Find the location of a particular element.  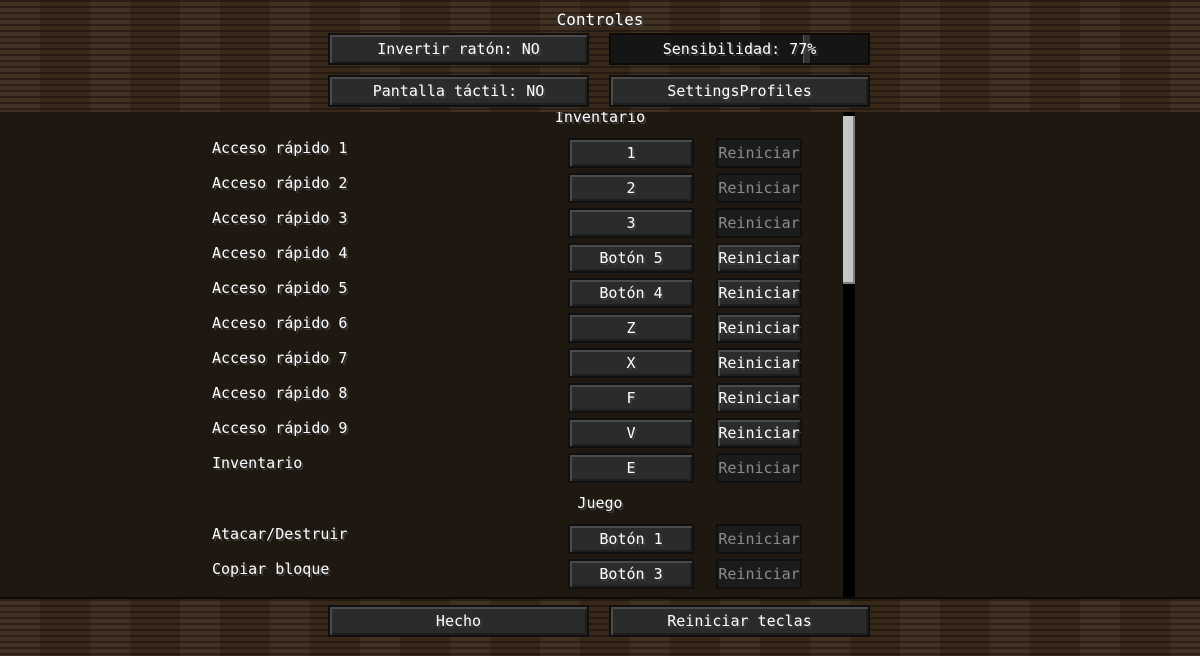

keybind-label: Inventario is located at coordinates (257, 463).